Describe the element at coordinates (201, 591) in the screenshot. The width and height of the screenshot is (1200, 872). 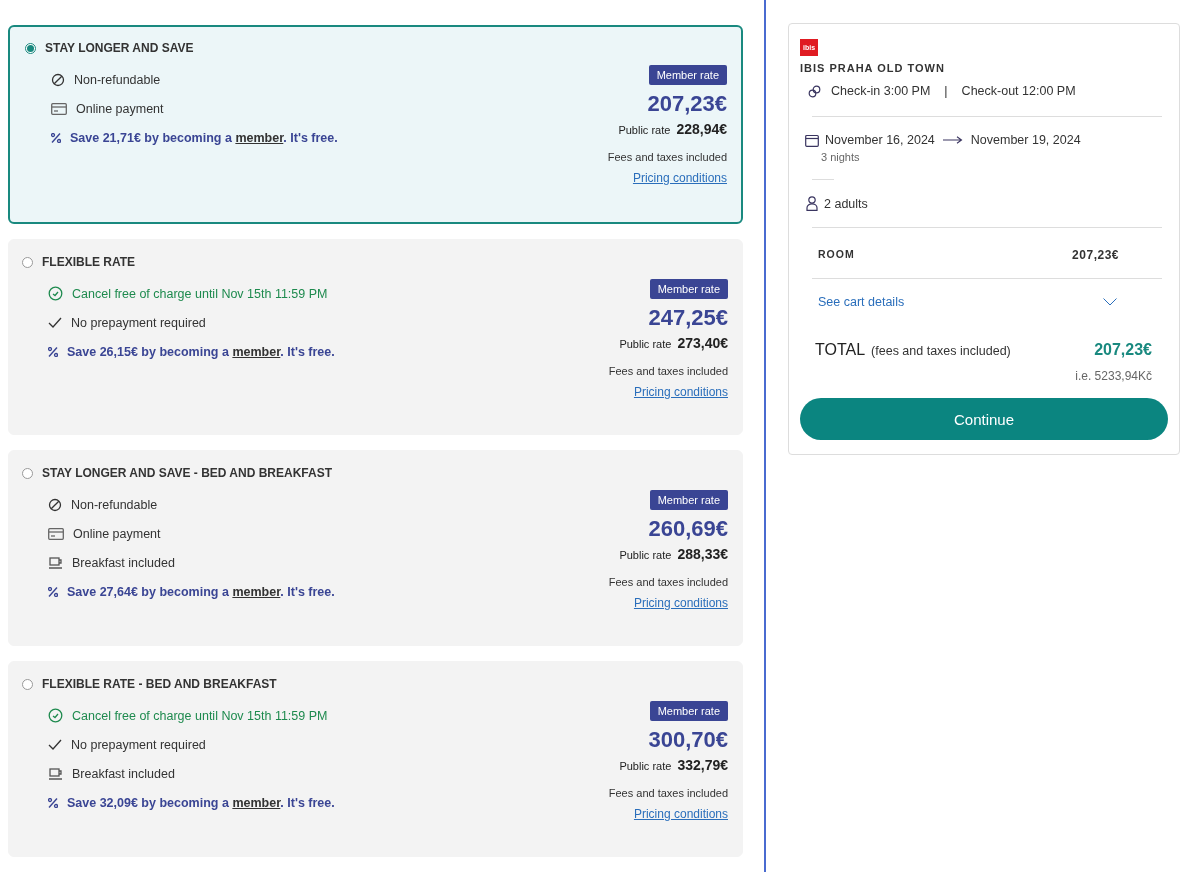
I see `member-savings-text: Save 27,64€ by becoming a member. It's free.` at that location.